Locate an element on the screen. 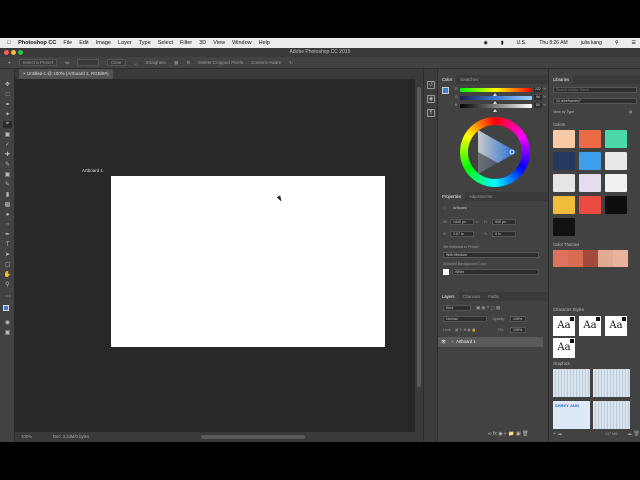  brush-tool-icon: ✎ is located at coordinates (7, 164).